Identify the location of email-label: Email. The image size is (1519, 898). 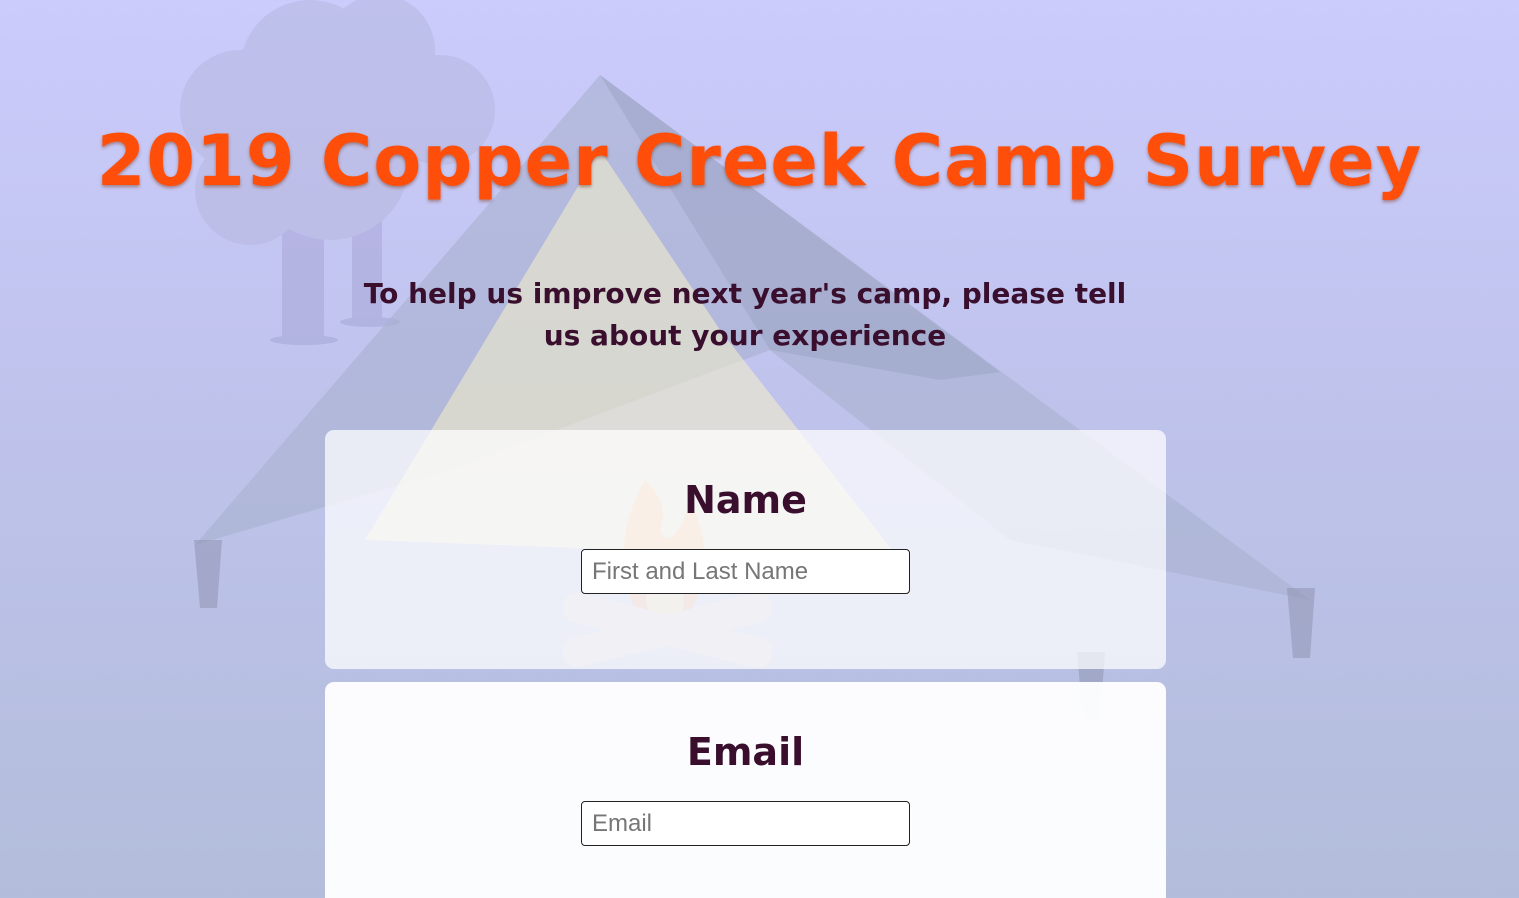
(745, 752).